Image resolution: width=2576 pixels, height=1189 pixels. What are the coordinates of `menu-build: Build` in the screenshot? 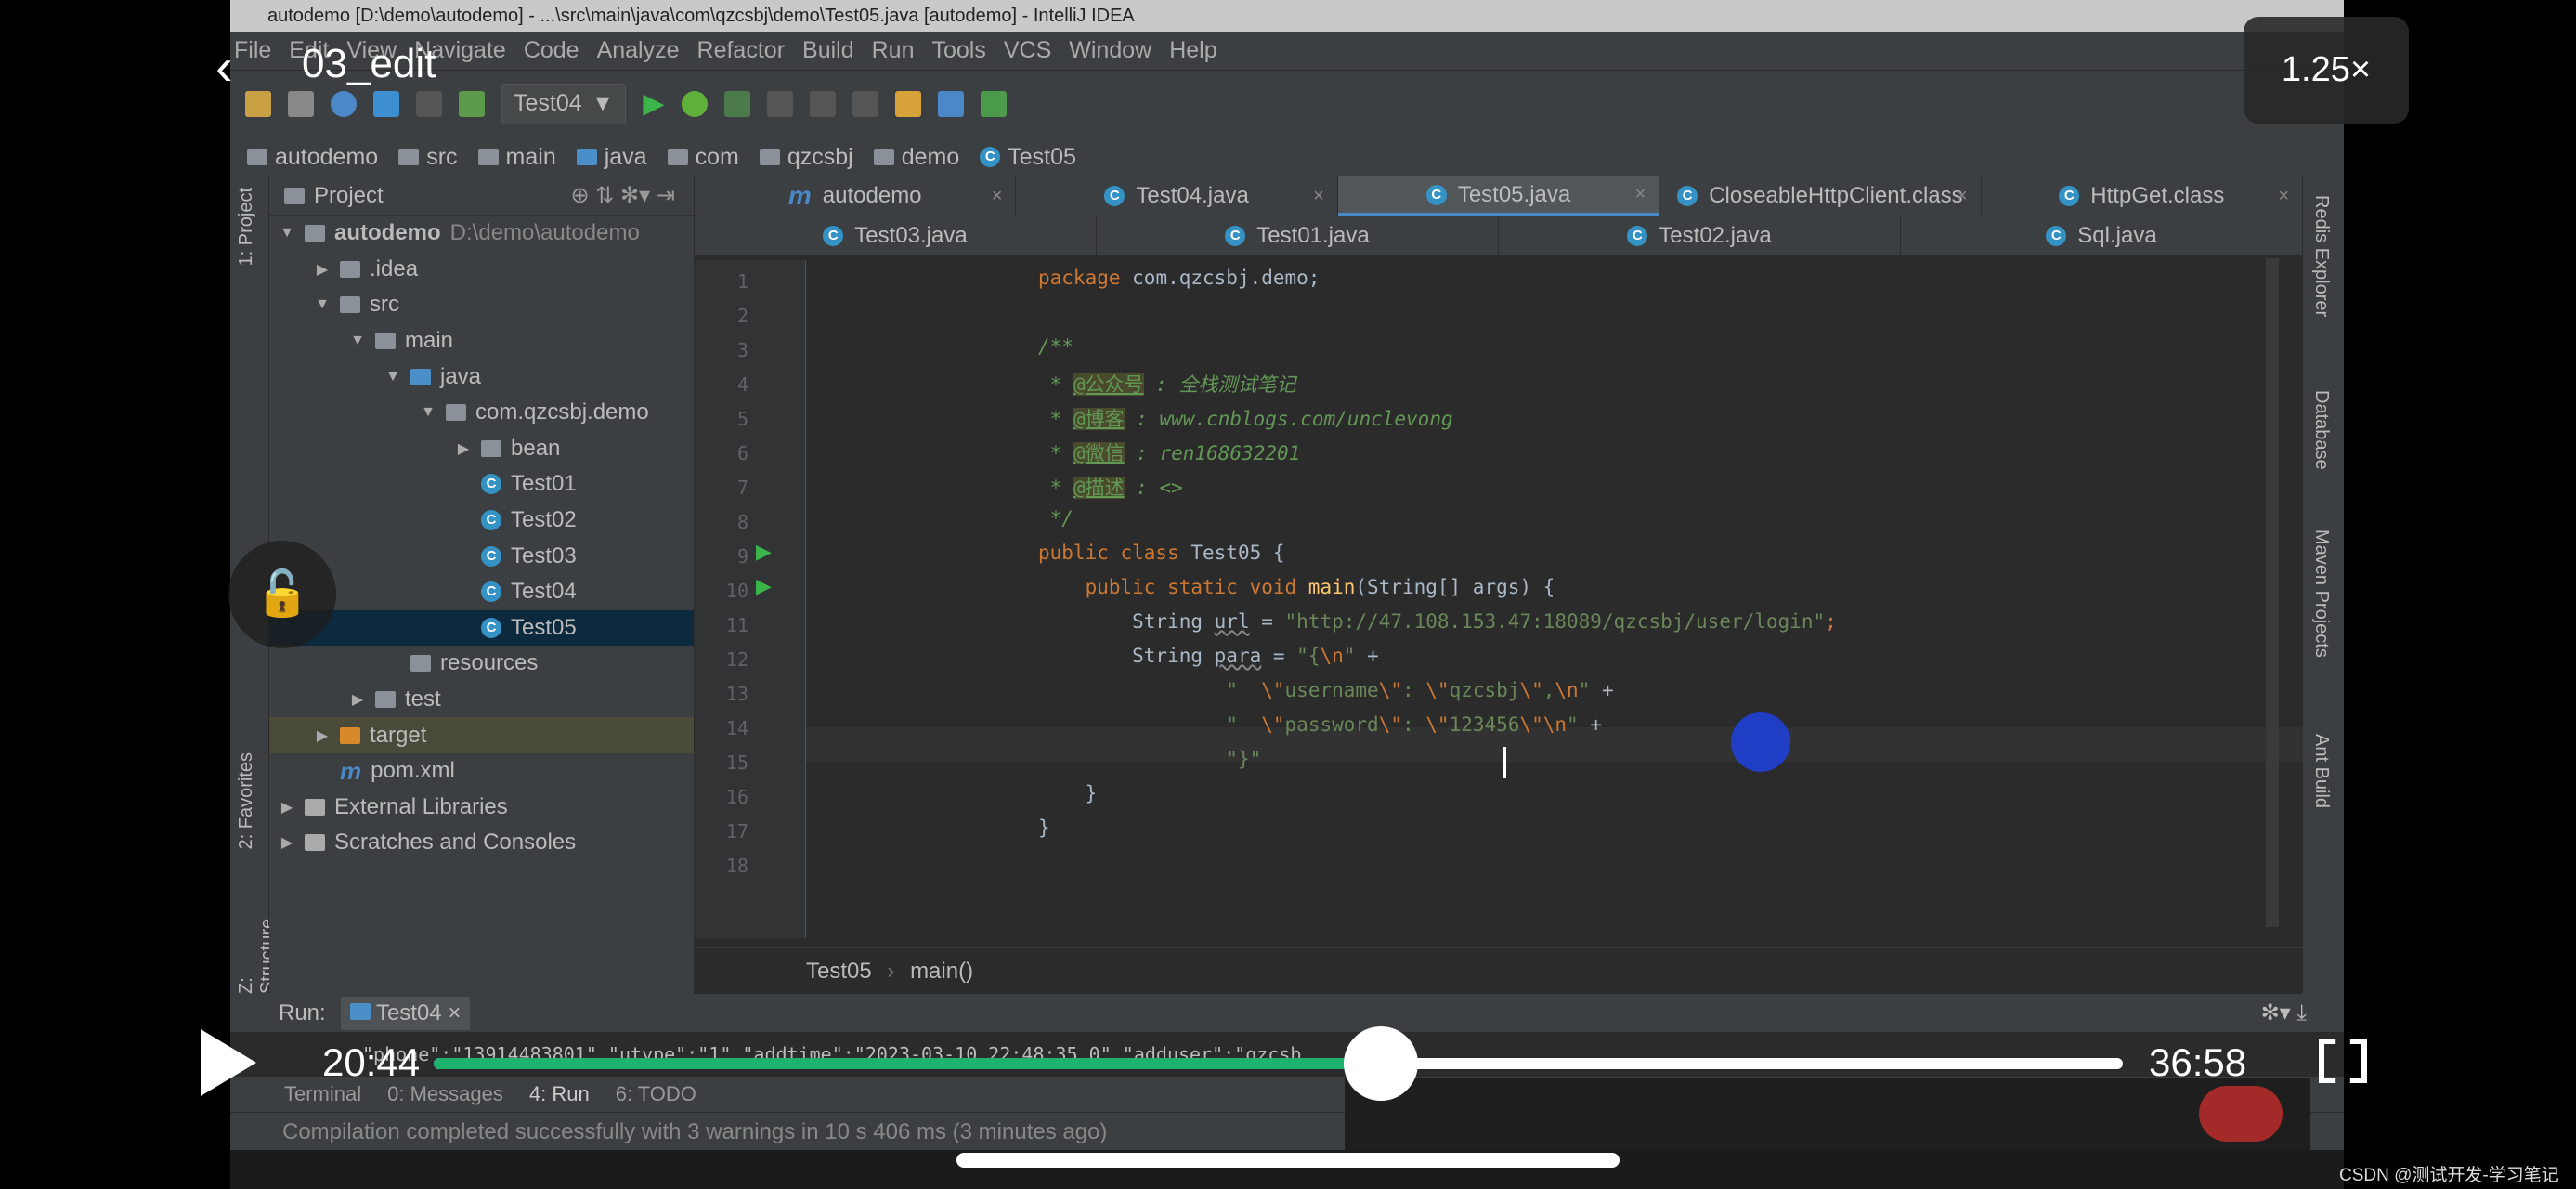 It's located at (828, 51).